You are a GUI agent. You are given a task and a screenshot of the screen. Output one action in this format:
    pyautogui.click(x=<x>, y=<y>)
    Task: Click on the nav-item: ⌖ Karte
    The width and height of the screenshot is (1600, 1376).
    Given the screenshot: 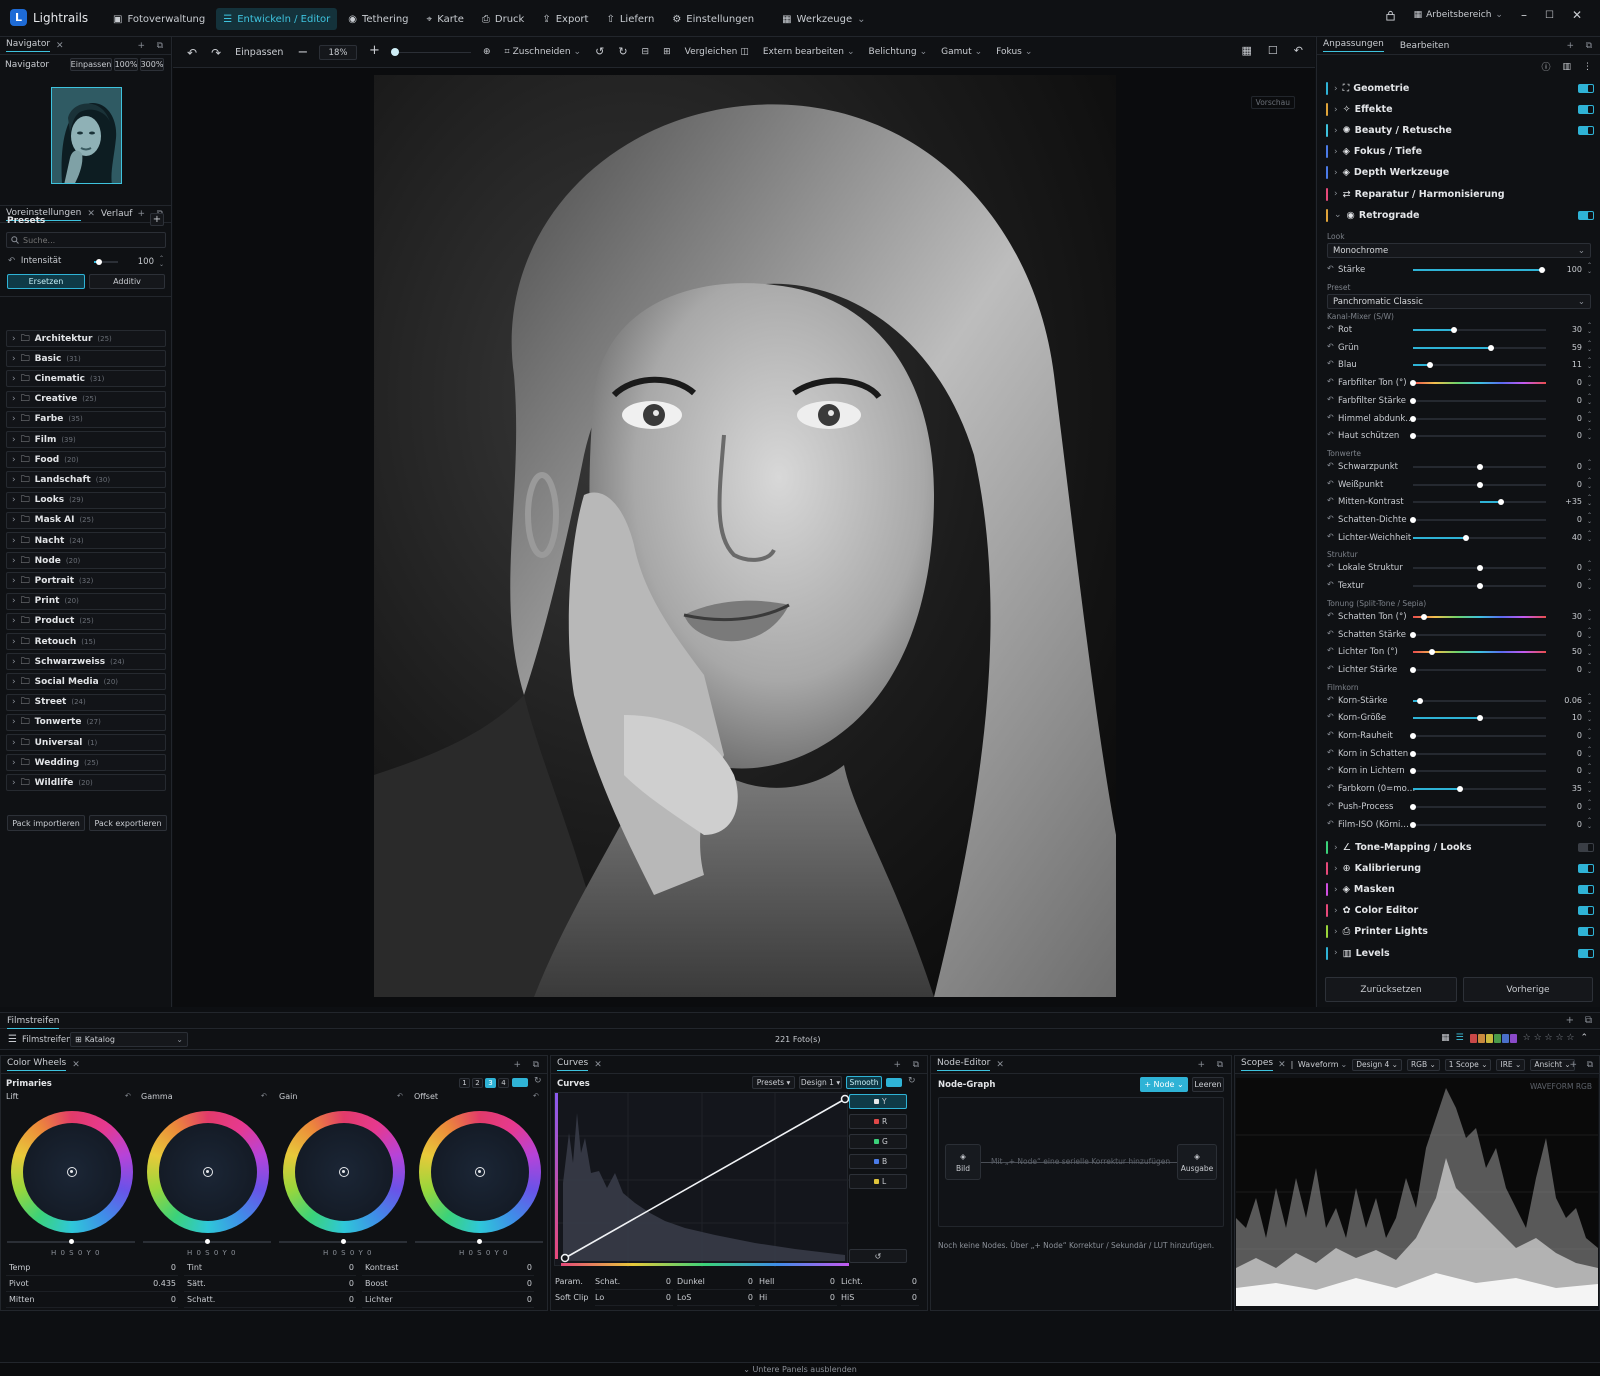 What is the action you would take?
    pyautogui.click(x=445, y=19)
    